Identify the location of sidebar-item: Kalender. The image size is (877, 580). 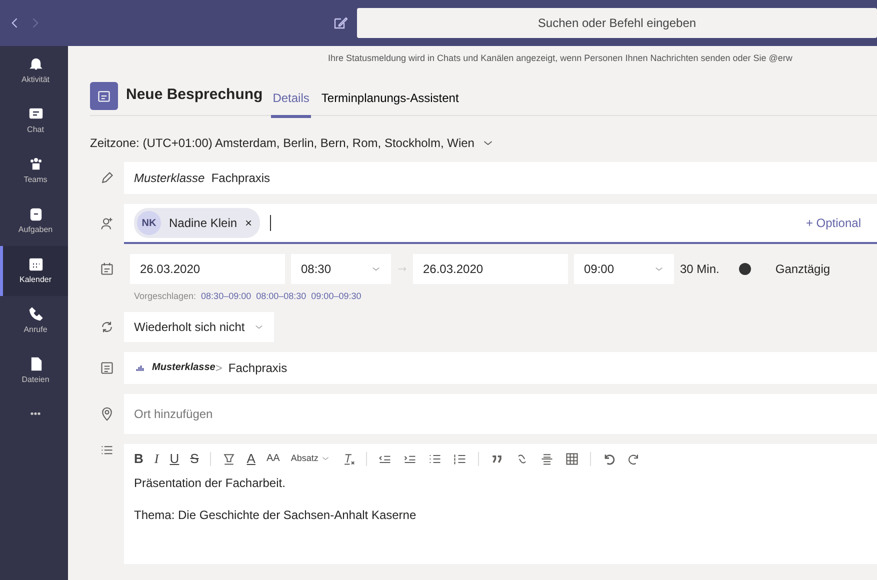
(34, 271).